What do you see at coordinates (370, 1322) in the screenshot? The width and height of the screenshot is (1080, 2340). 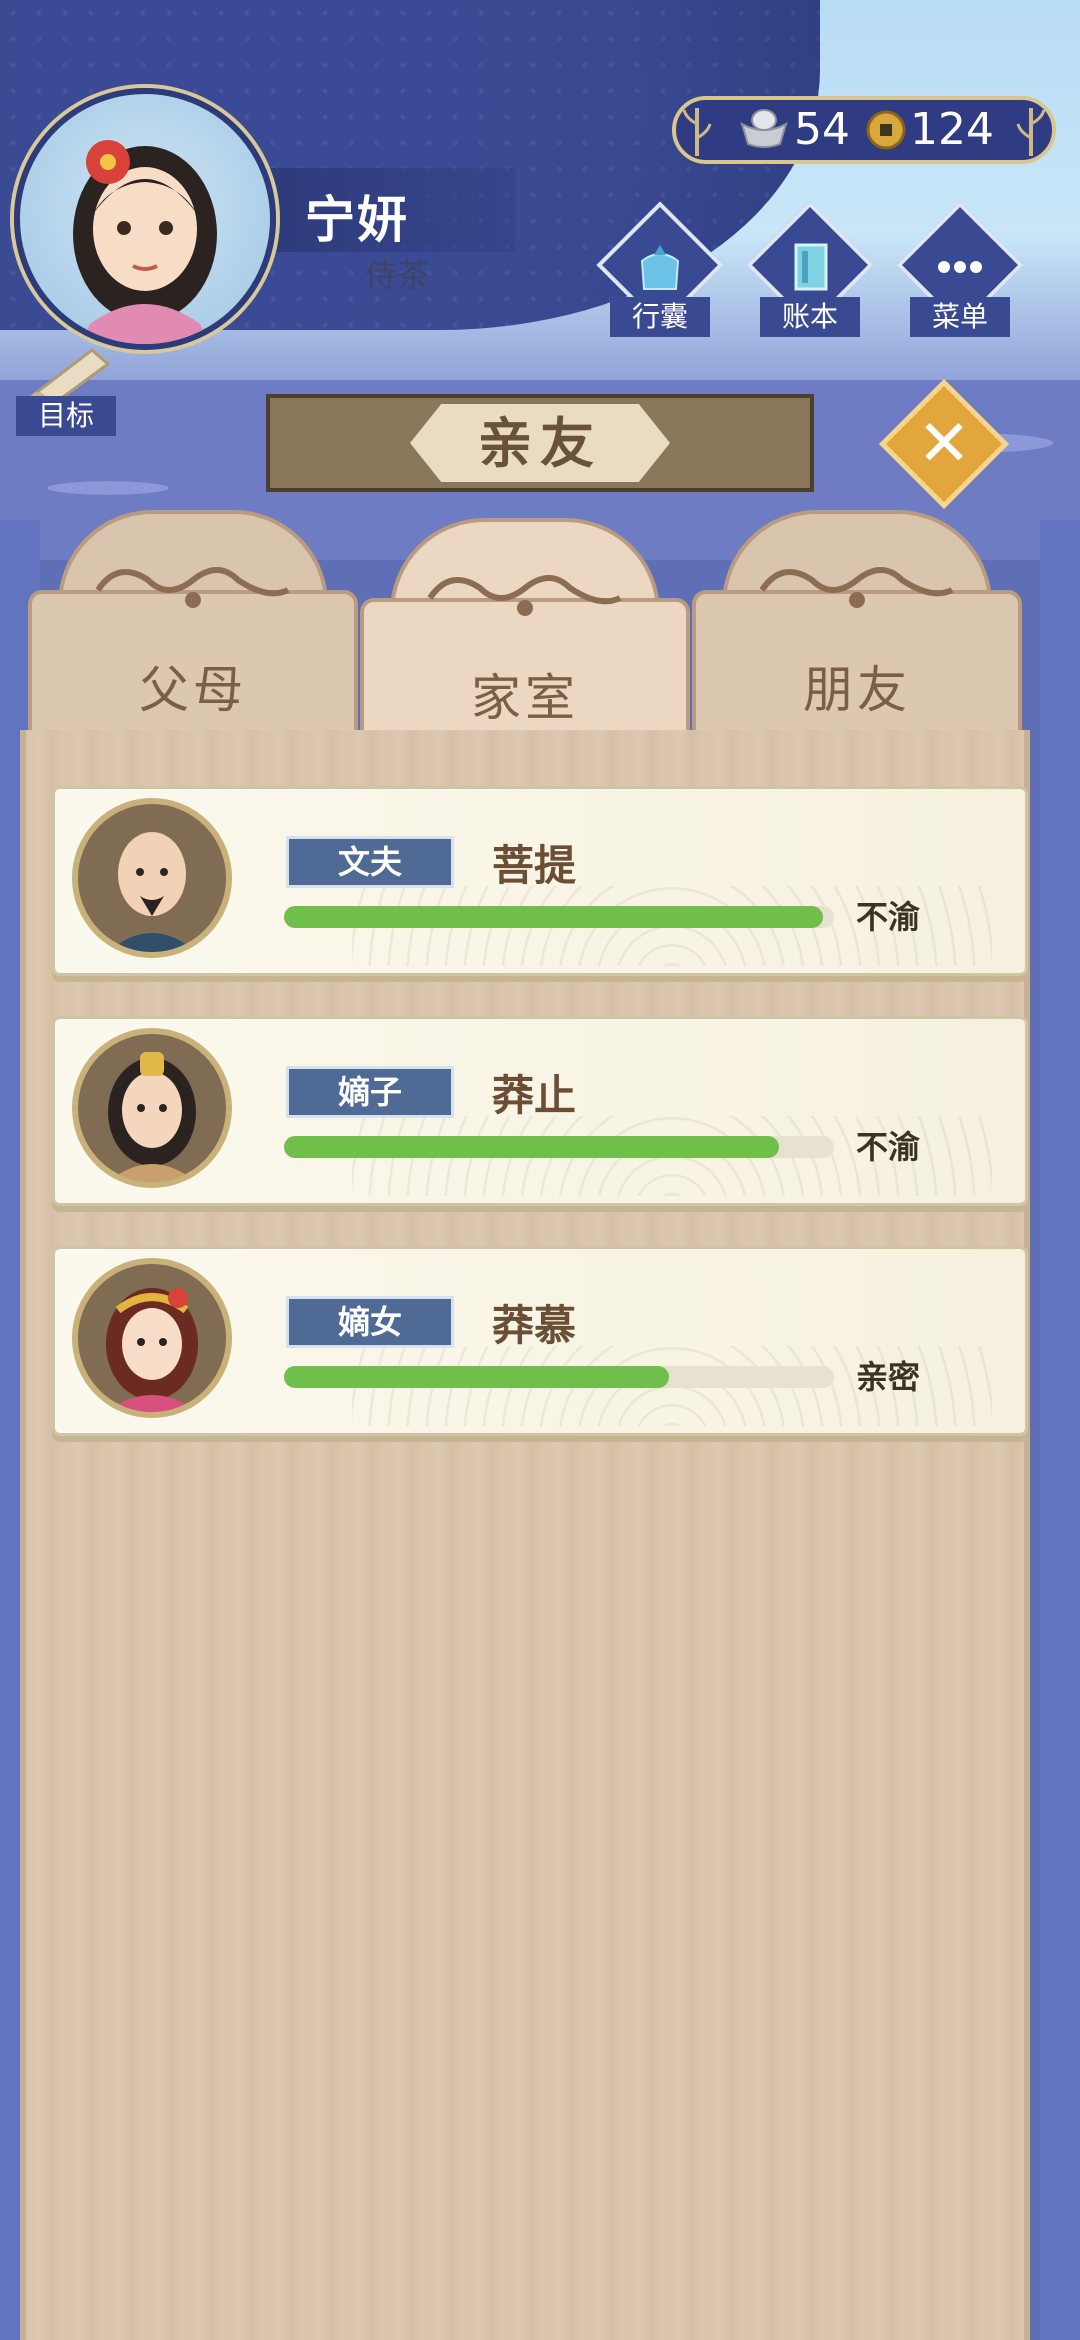 I see `role-tag: 嫡女` at bounding box center [370, 1322].